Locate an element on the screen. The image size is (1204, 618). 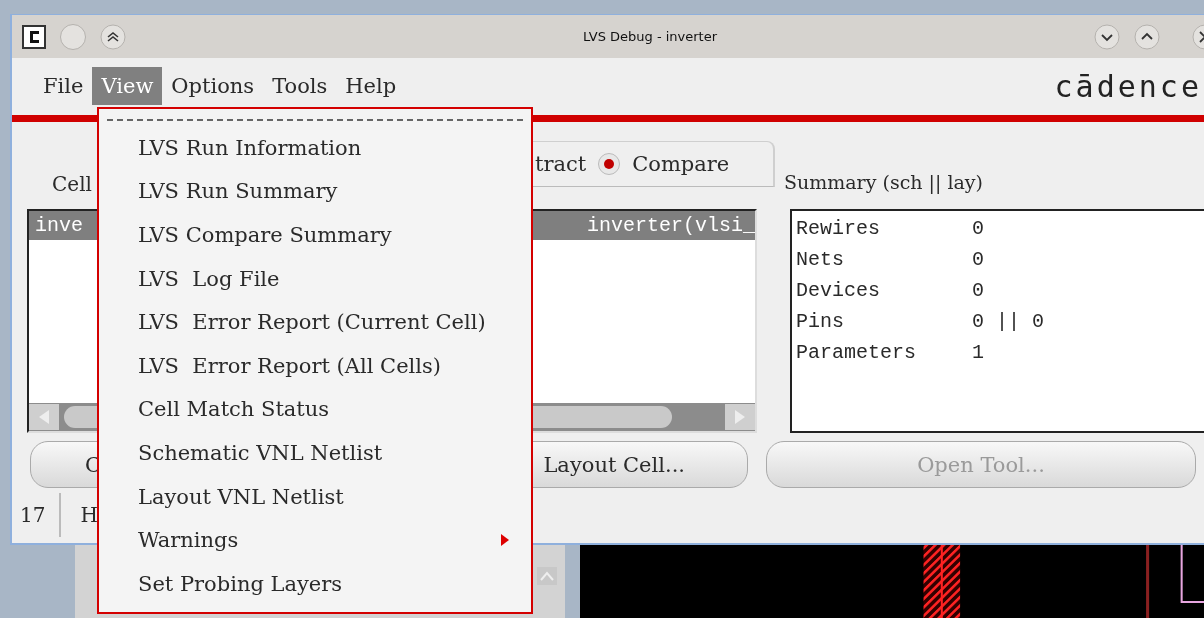
menu-item: Cell Match Status is located at coordinates (315, 409).